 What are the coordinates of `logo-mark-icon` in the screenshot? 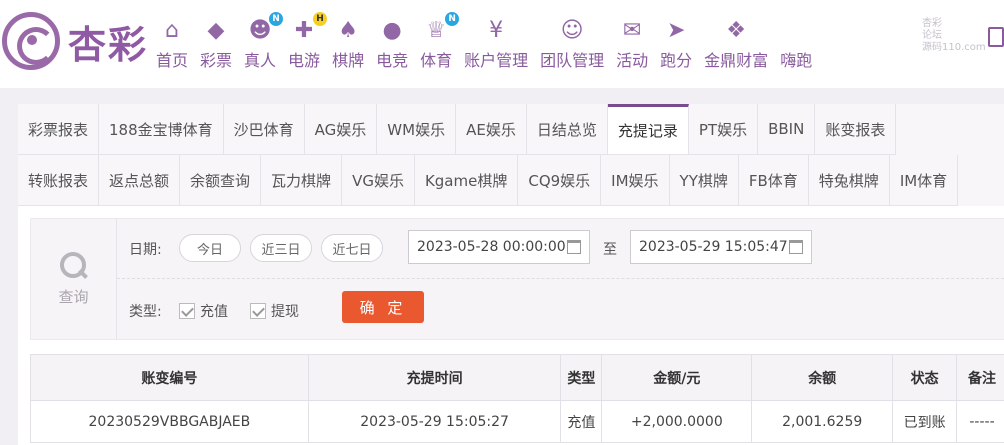 It's located at (31, 41).